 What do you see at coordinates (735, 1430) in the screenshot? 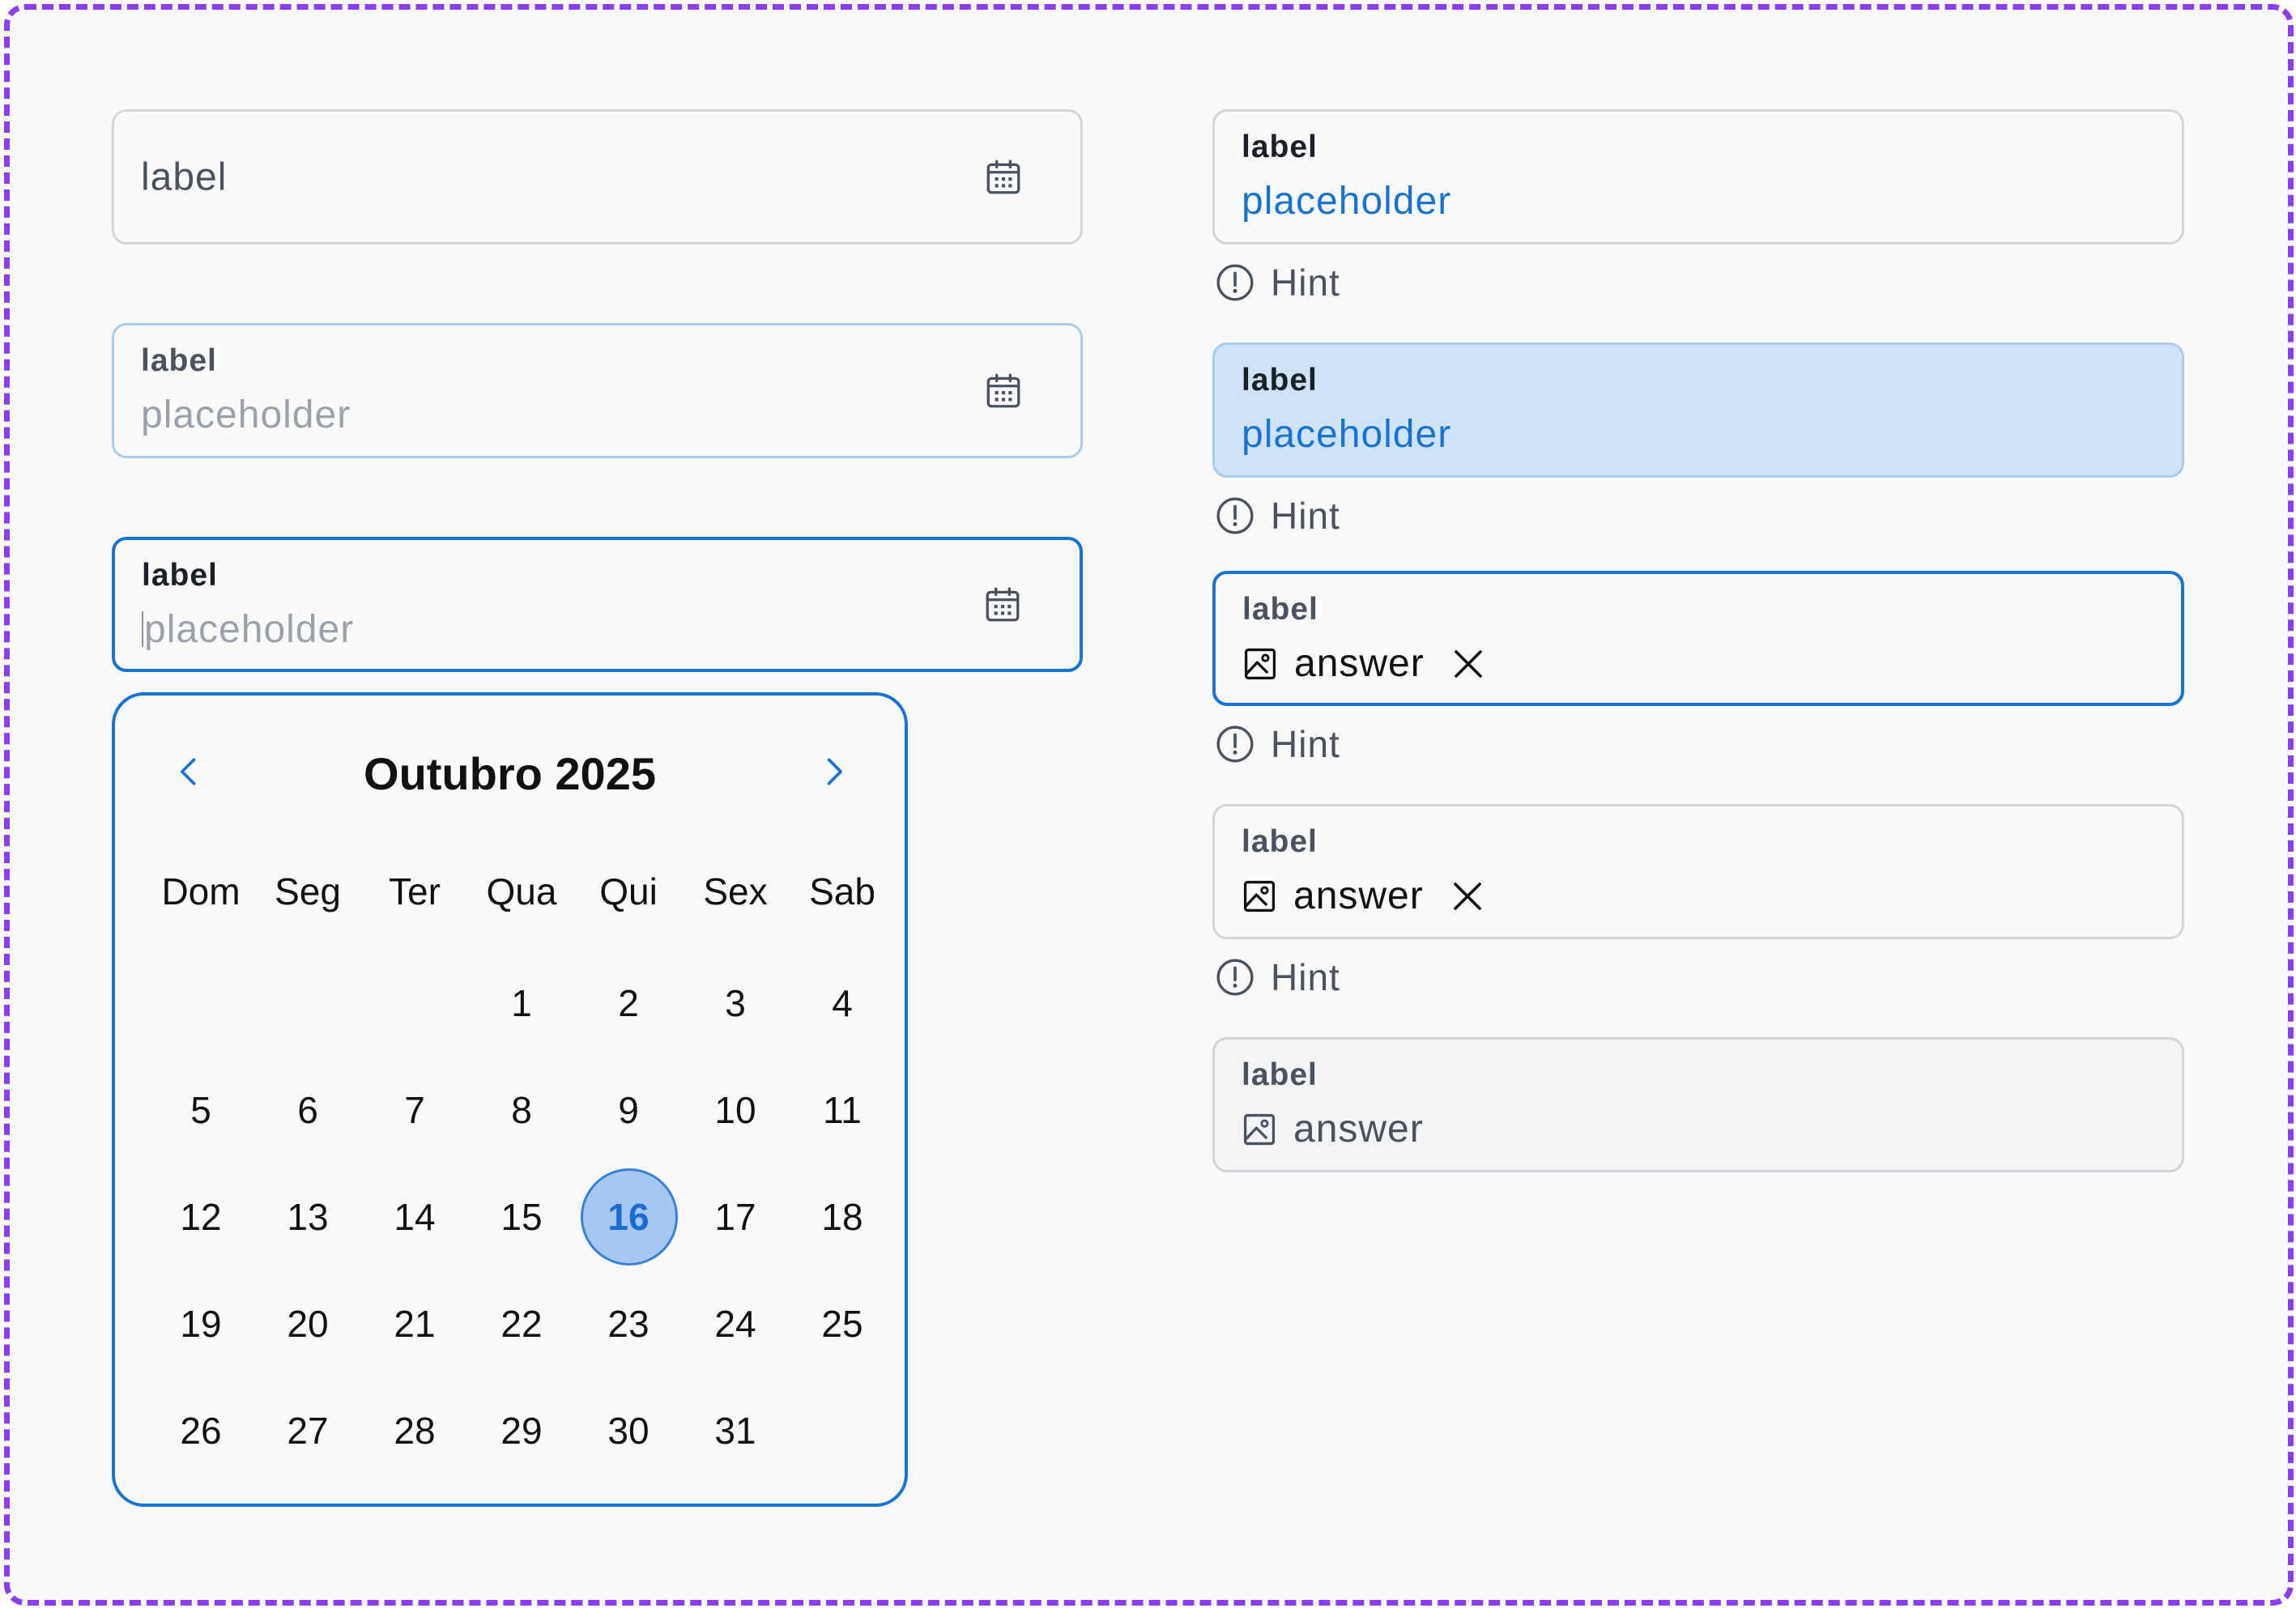
I see `calendar-day: 31` at bounding box center [735, 1430].